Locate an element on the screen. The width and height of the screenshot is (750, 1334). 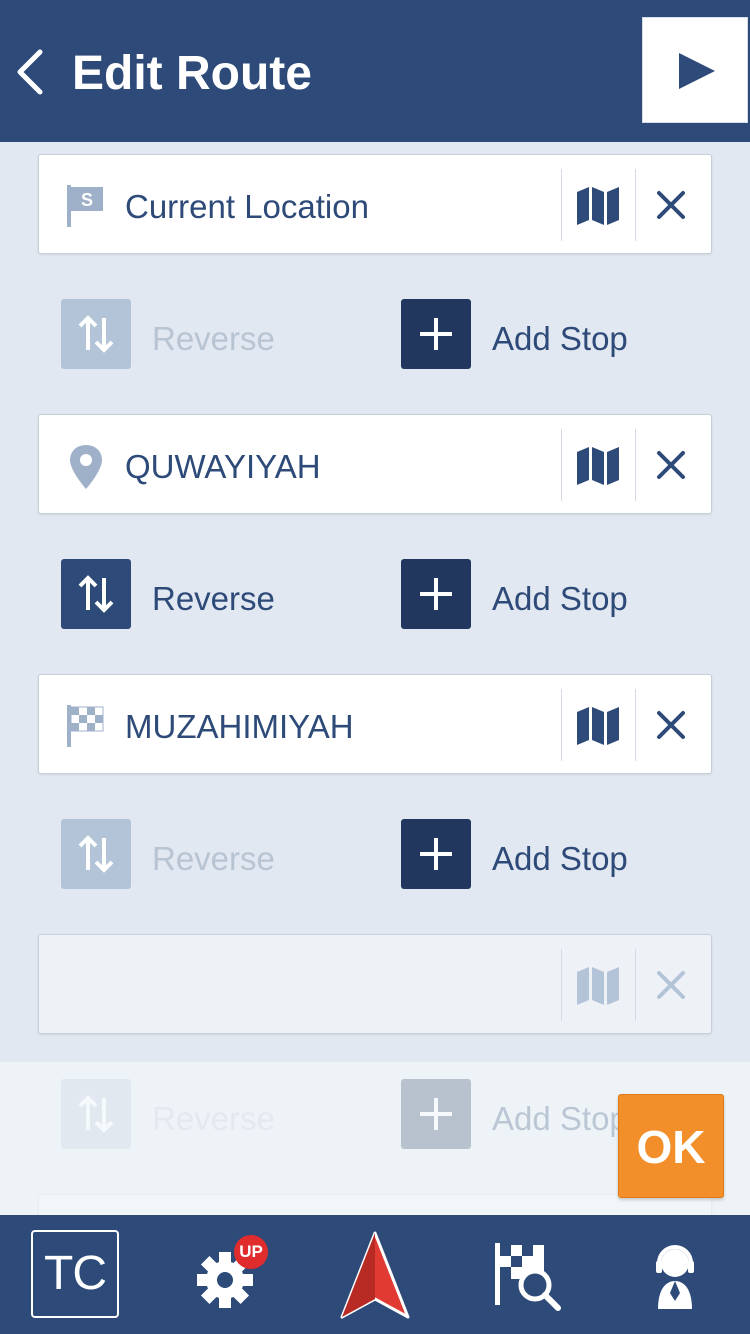
ok-button: OK is located at coordinates (671, 1146).